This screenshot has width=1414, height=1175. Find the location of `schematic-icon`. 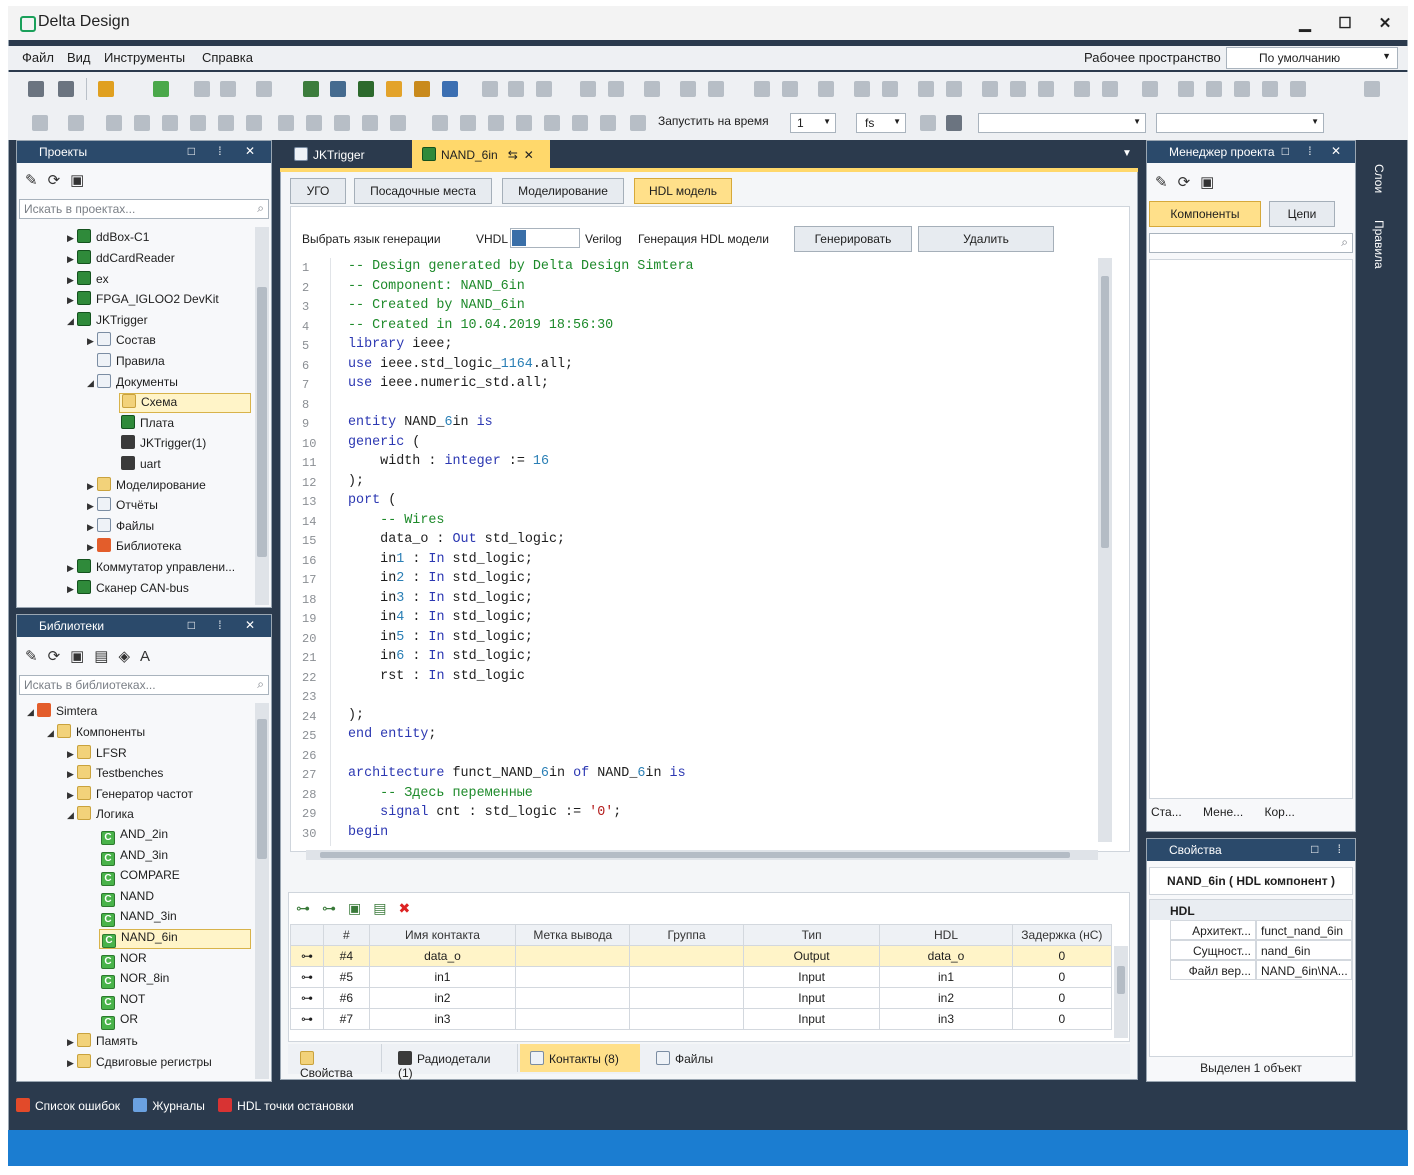

schematic-icon is located at coordinates (450, 89).